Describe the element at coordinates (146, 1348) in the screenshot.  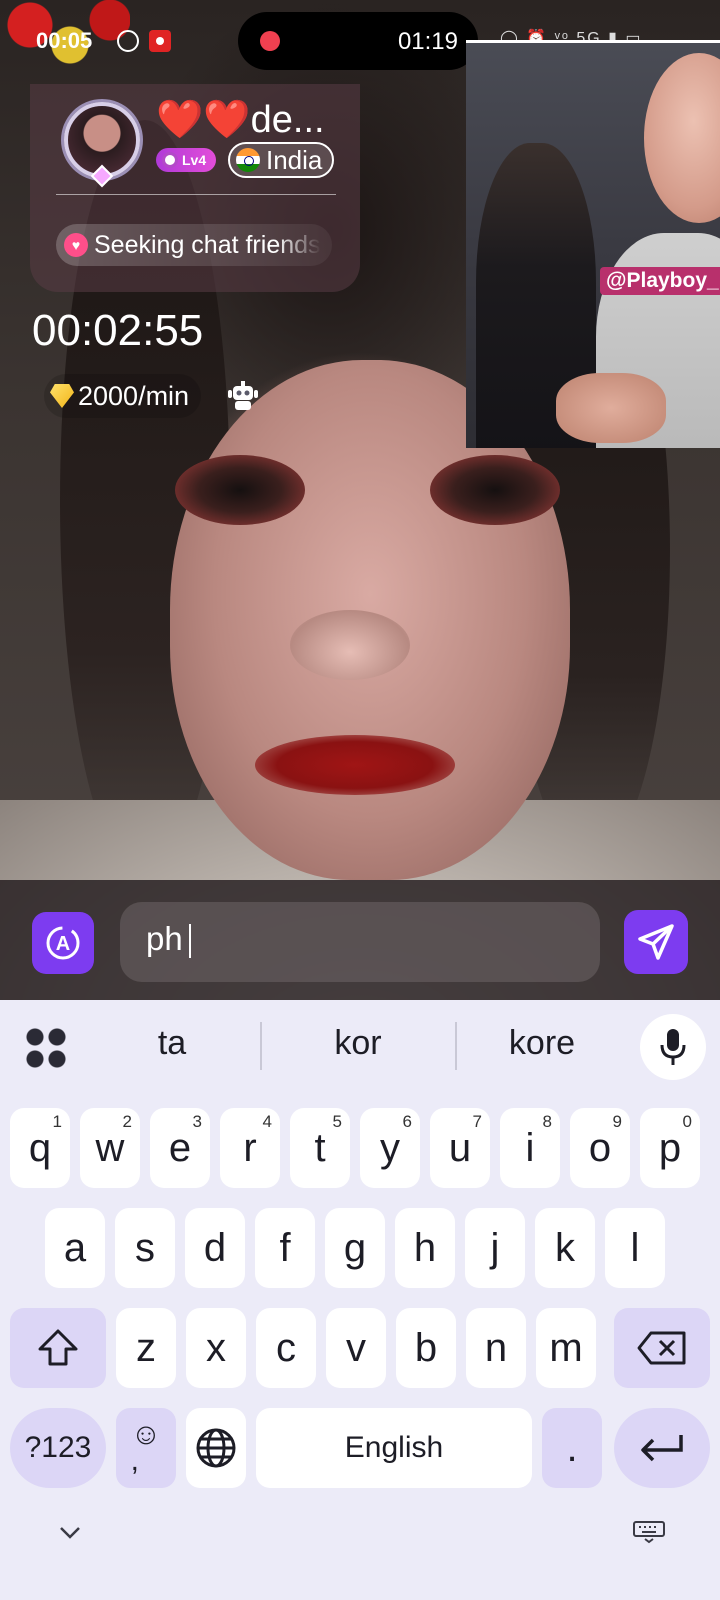
I see `key-z: z` at that location.